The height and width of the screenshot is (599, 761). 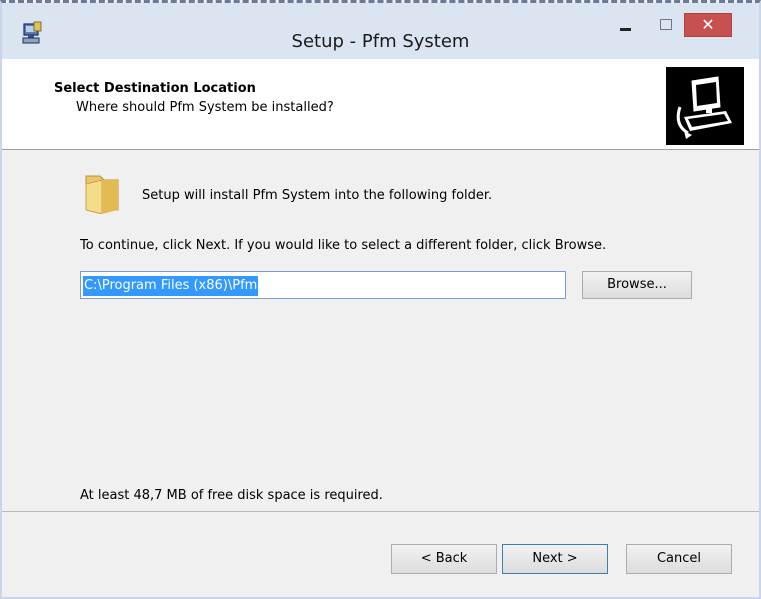 I want to click on page-title: Select Destination Location, so click(x=155, y=88).